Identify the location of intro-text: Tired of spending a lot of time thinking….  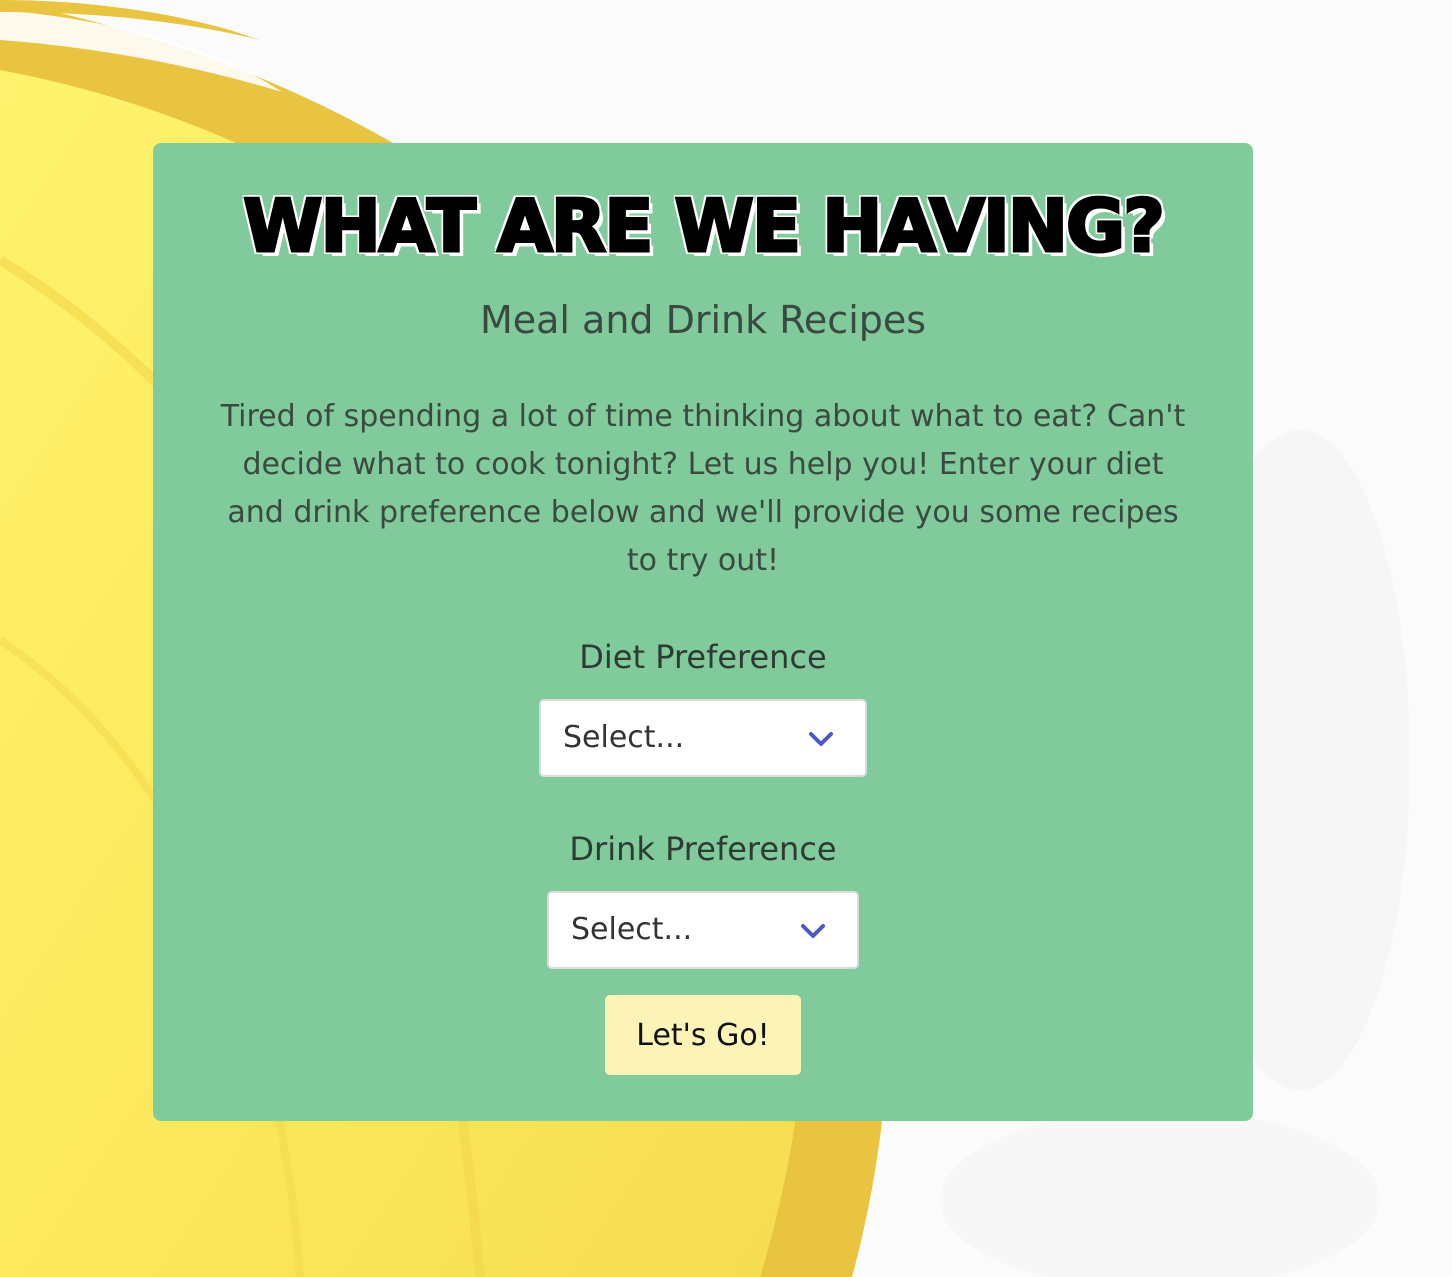
(703, 488).